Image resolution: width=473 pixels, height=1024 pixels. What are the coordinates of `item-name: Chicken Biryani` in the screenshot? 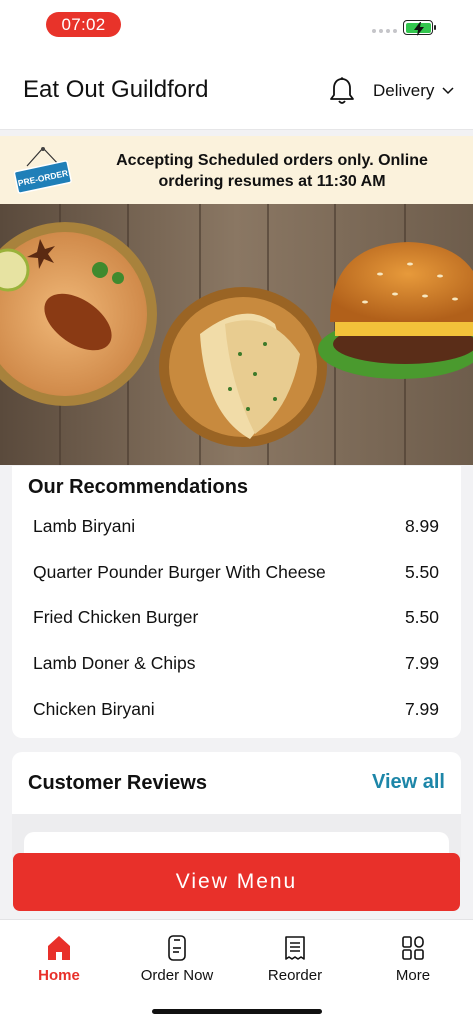 It's located at (94, 709).